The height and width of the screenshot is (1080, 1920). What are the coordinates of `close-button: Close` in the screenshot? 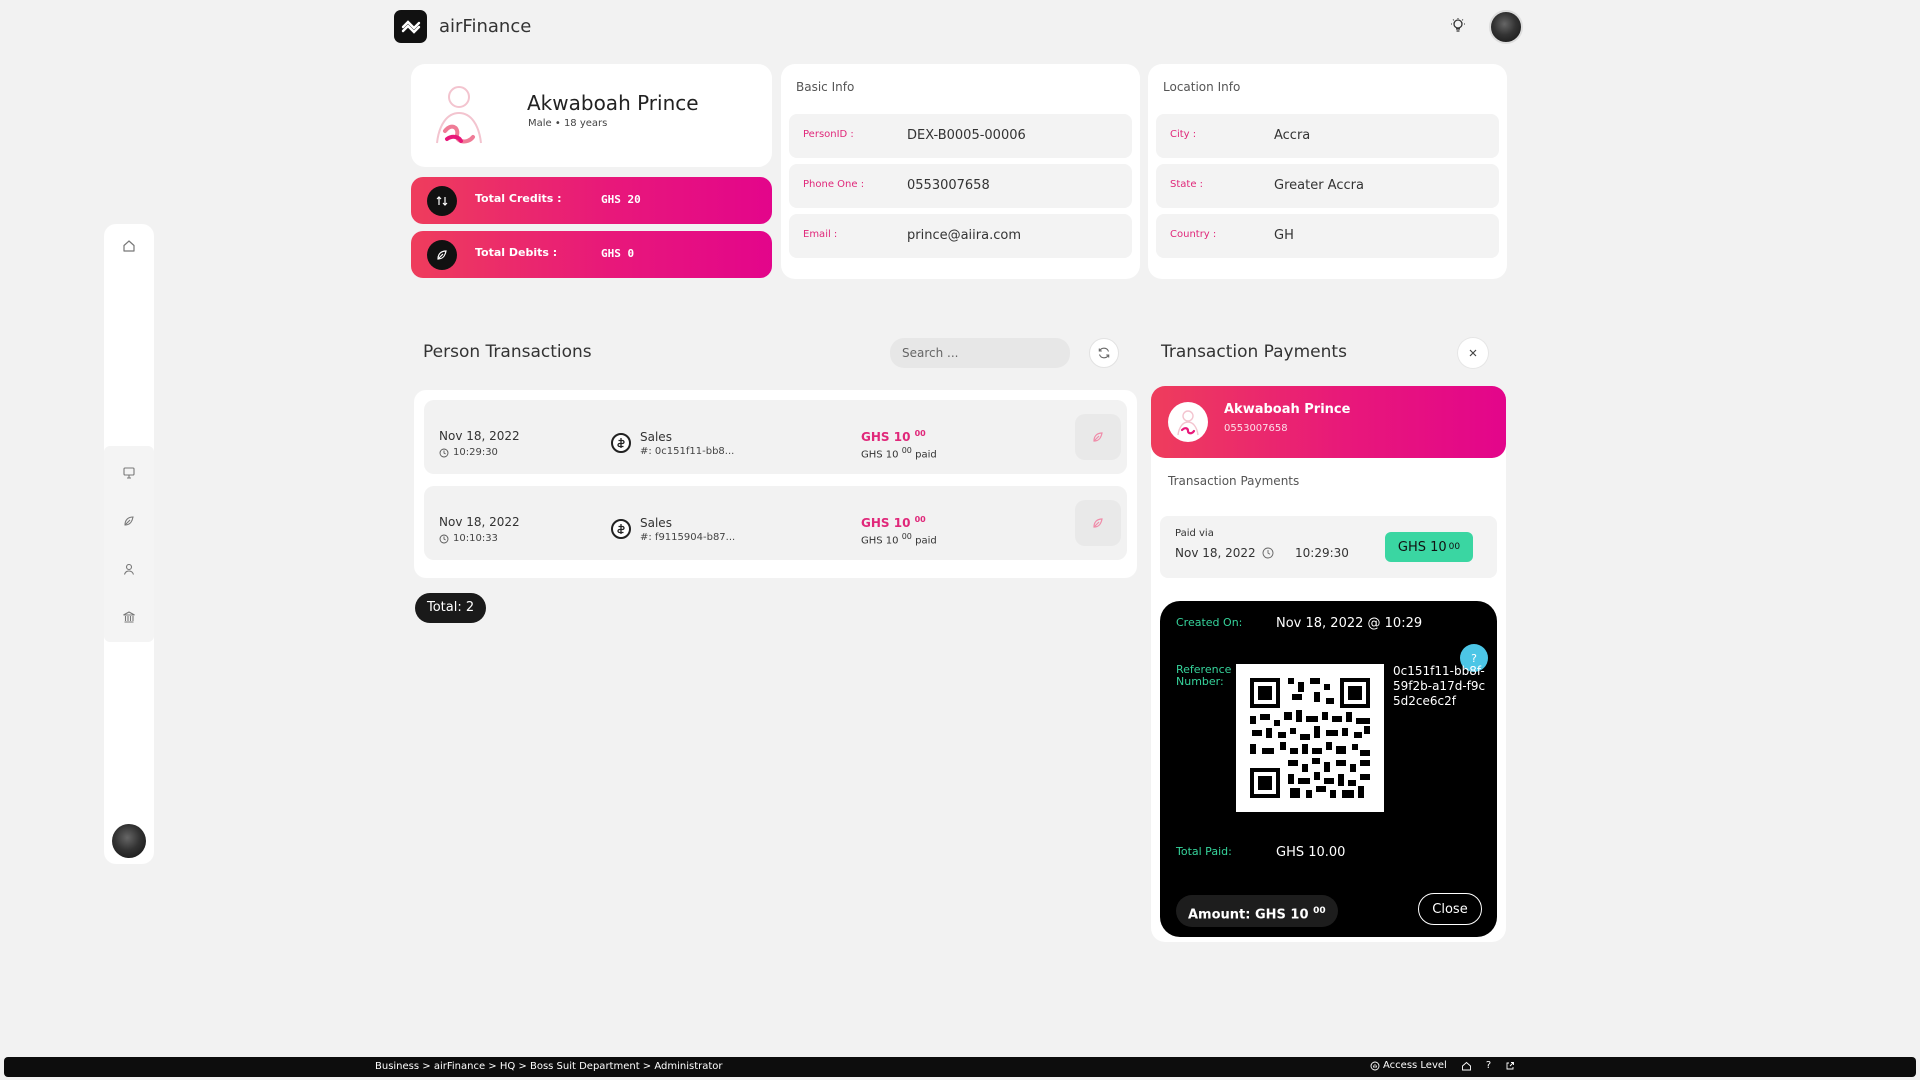 It's located at (1450, 909).